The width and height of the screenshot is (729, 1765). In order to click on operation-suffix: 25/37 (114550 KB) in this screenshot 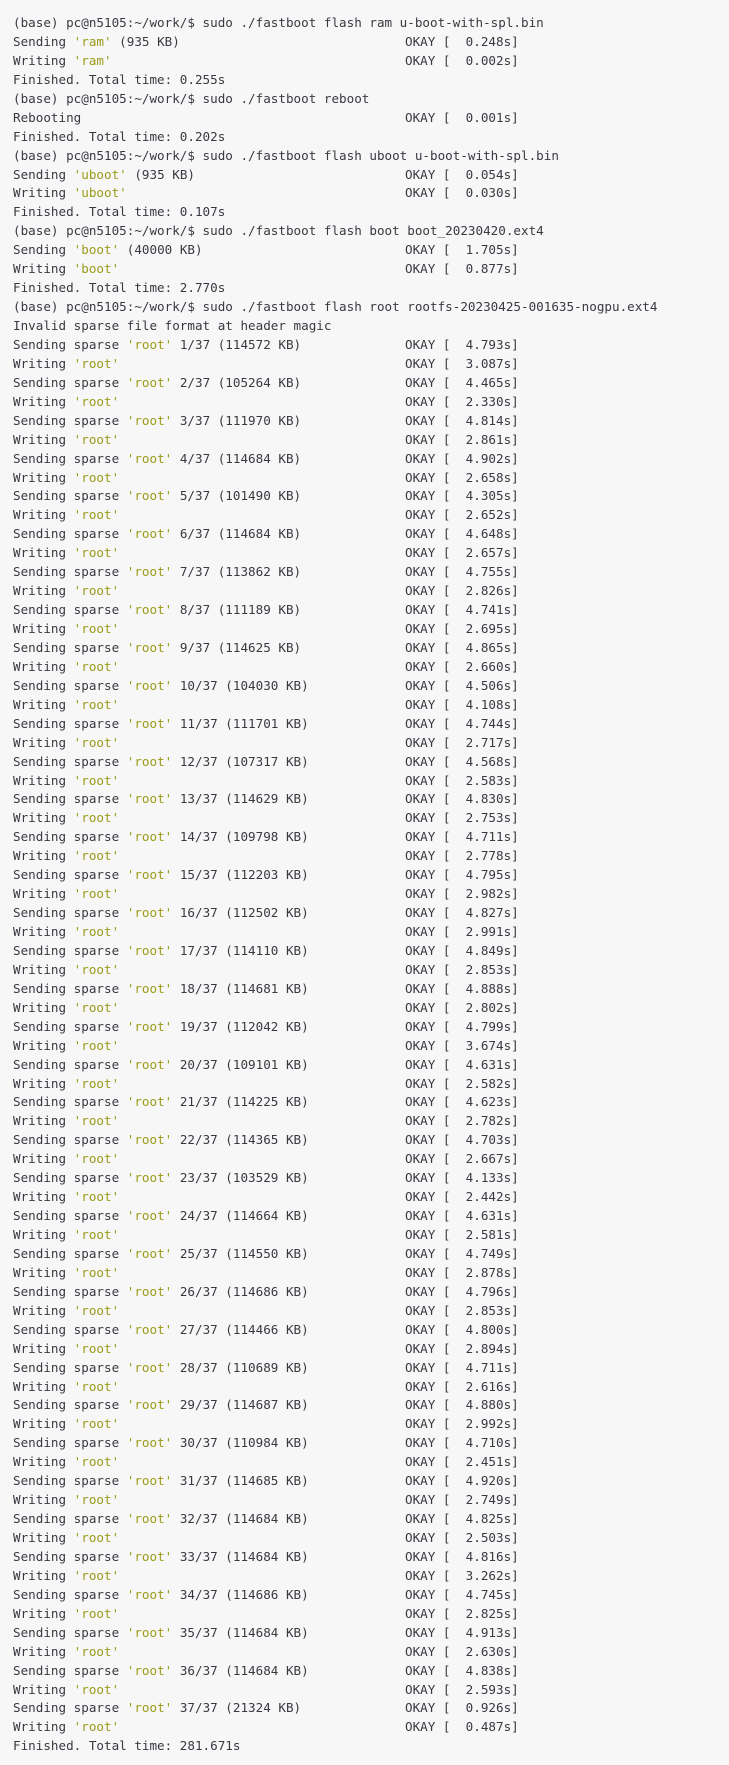, I will do `click(240, 1253)`.